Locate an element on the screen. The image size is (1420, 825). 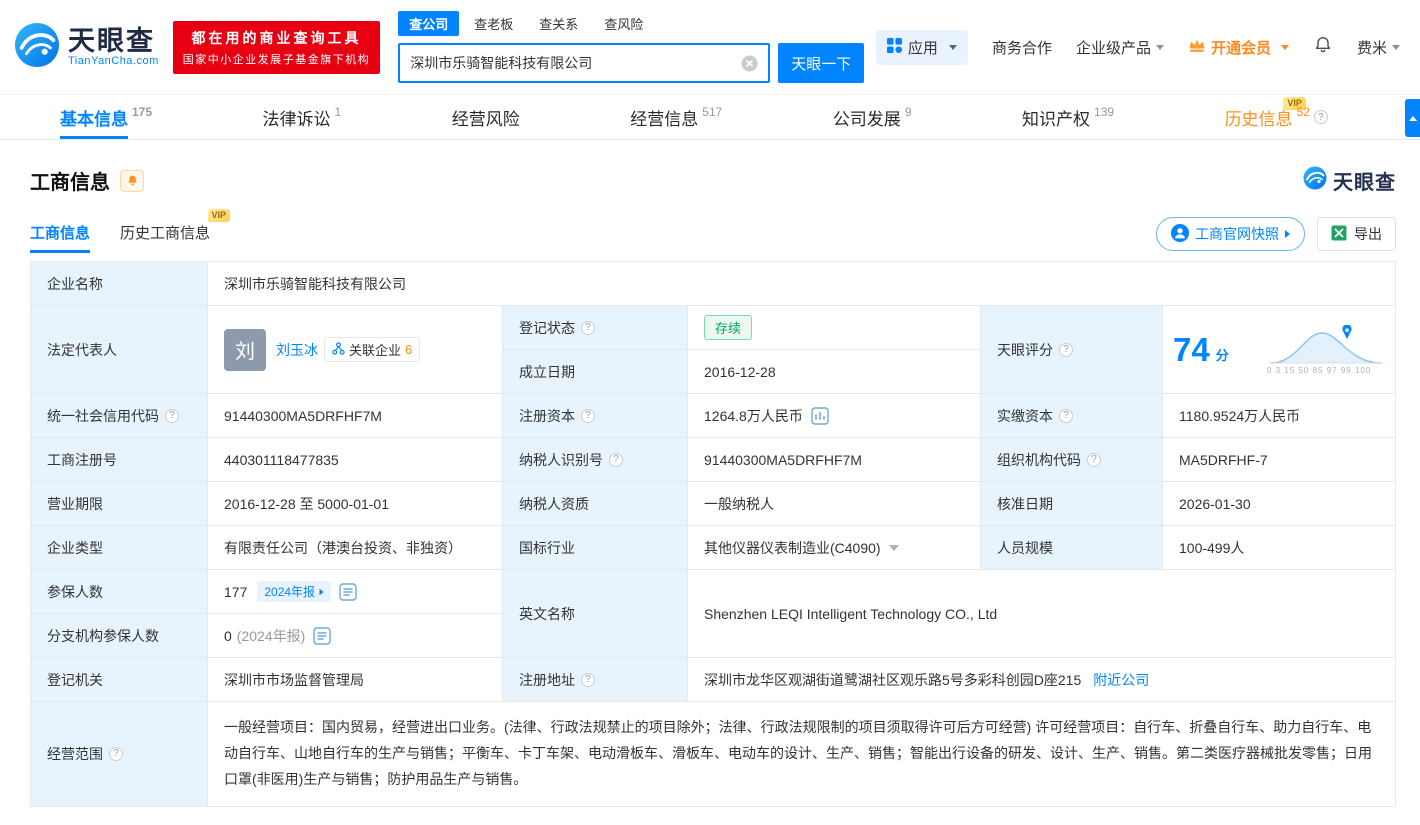
brand-name: 天眼查 is located at coordinates (111, 40).